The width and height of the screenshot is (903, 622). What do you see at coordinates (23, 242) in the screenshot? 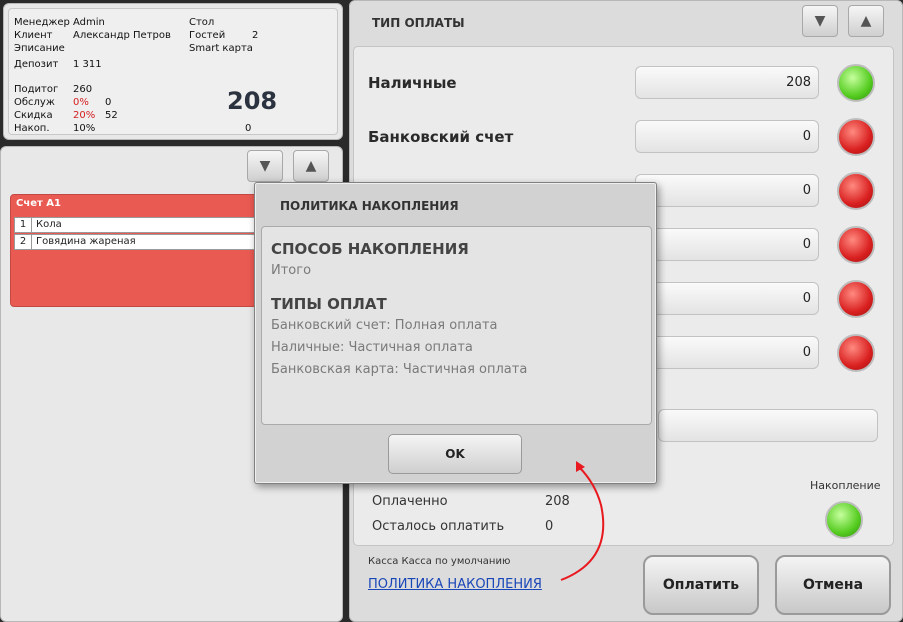
I see `order-item-number: 2` at bounding box center [23, 242].